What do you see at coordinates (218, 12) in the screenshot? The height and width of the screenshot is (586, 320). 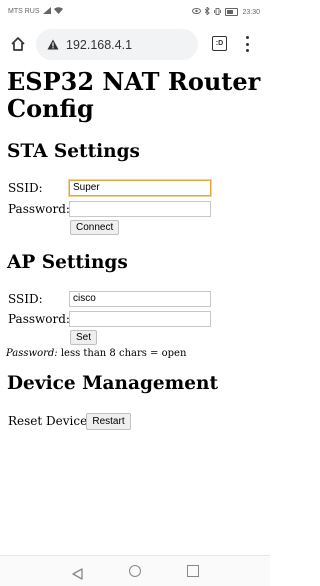 I see `vibrate-icon` at bounding box center [218, 12].